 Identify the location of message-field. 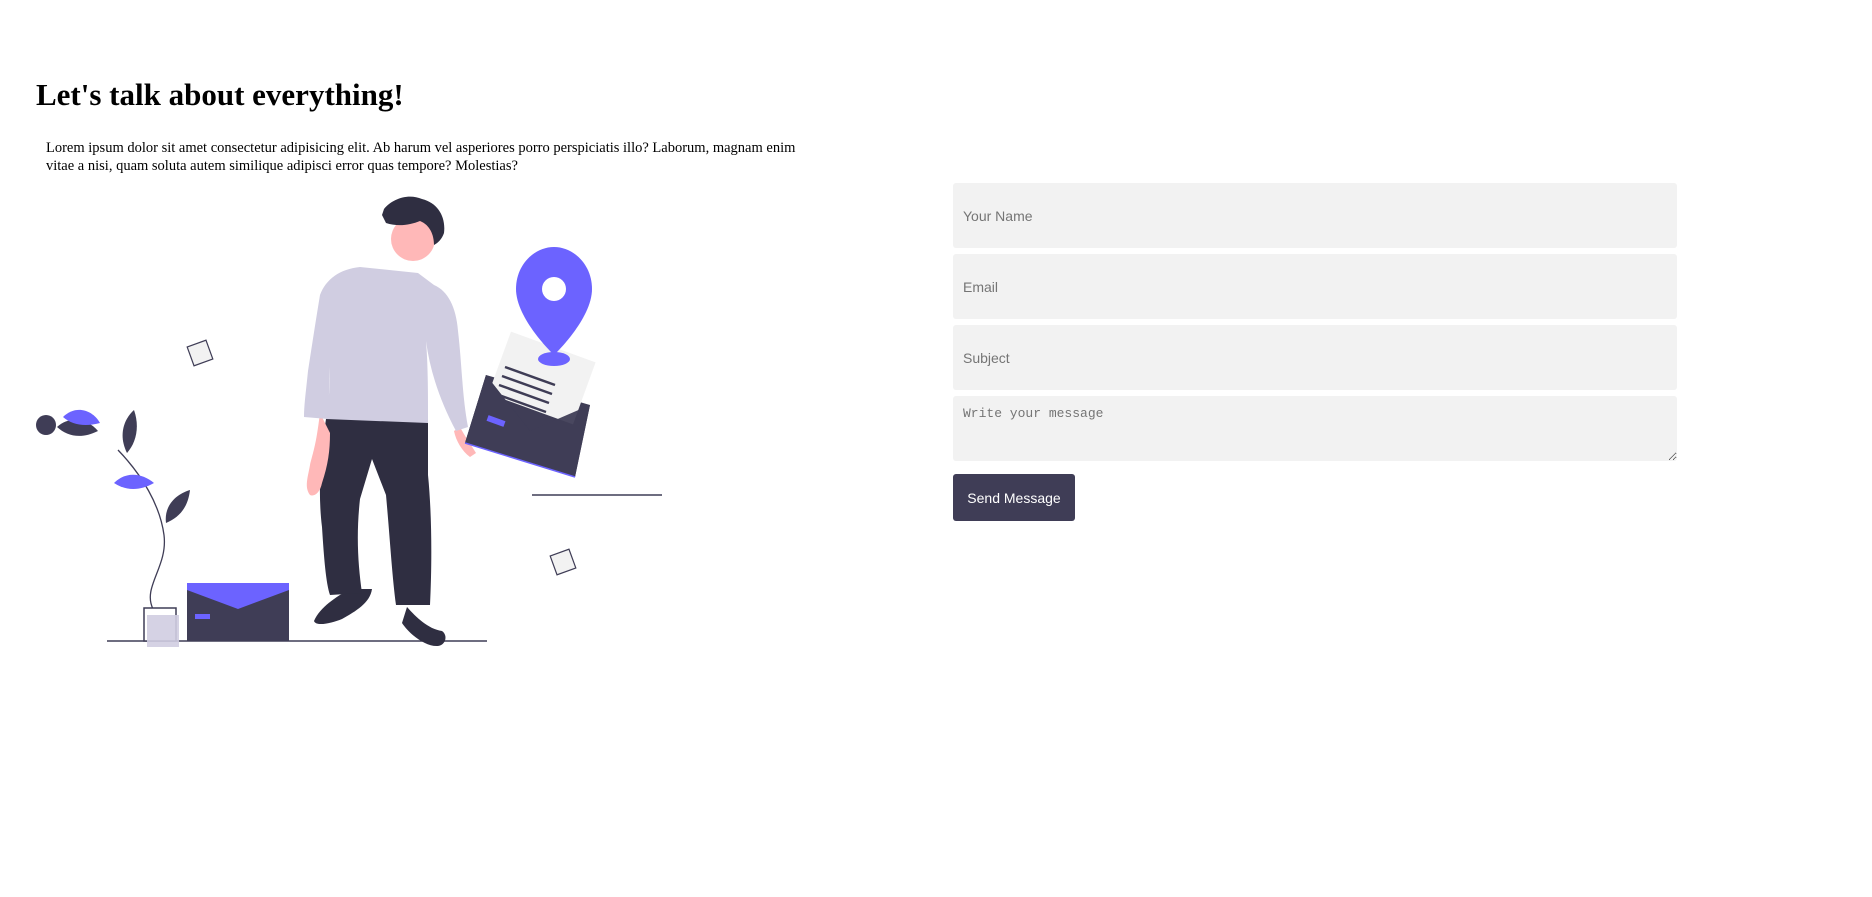
(1315, 428).